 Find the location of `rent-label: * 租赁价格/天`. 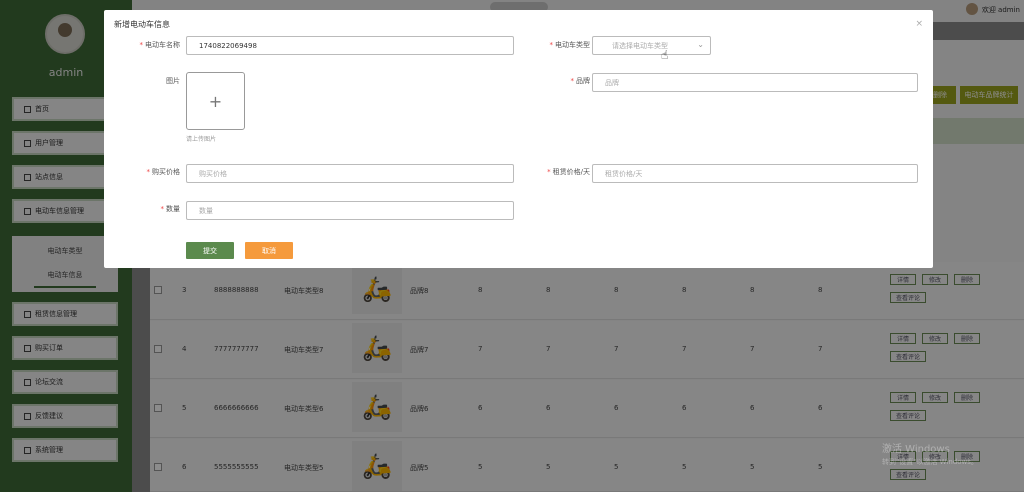

rent-label: * 租赁价格/天 is located at coordinates (568, 172).